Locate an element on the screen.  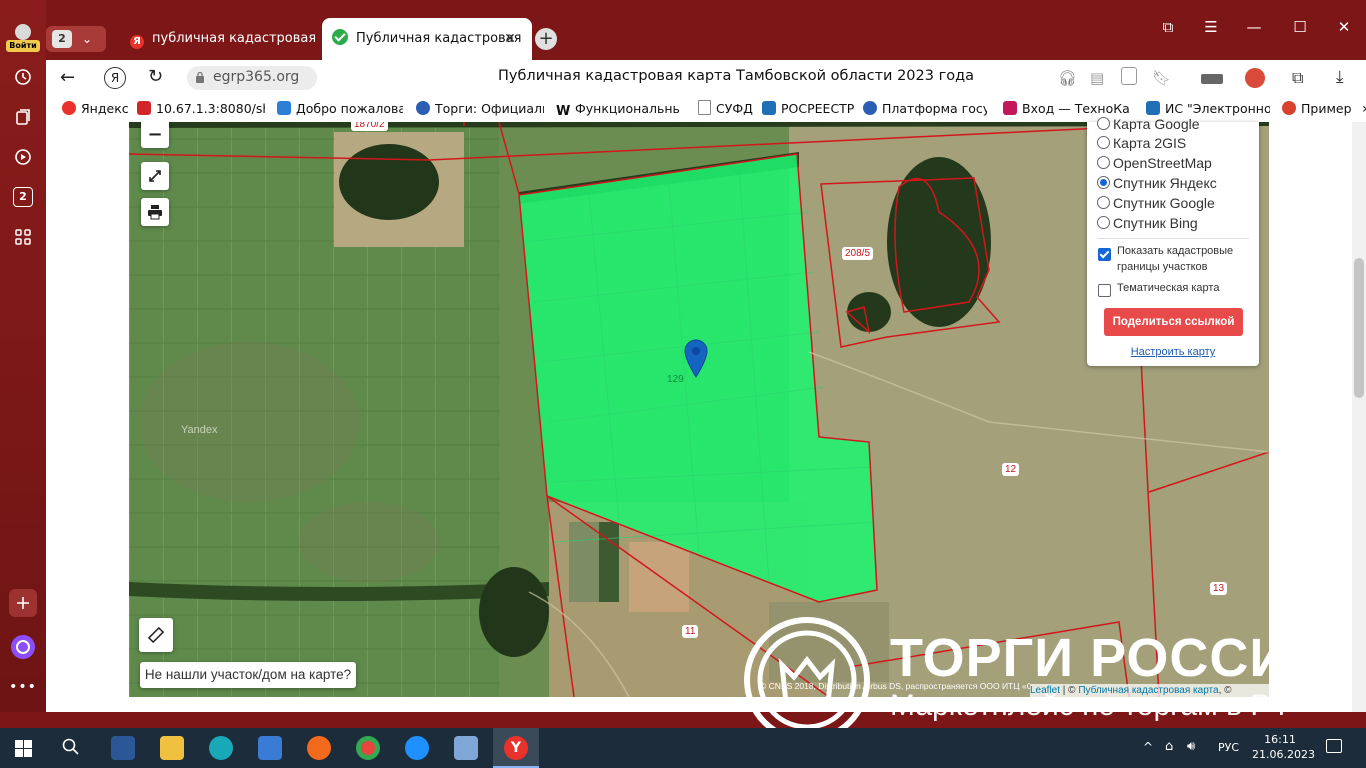
tab-inactive: Япубличная кадастровая к is located at coordinates (222, 39).